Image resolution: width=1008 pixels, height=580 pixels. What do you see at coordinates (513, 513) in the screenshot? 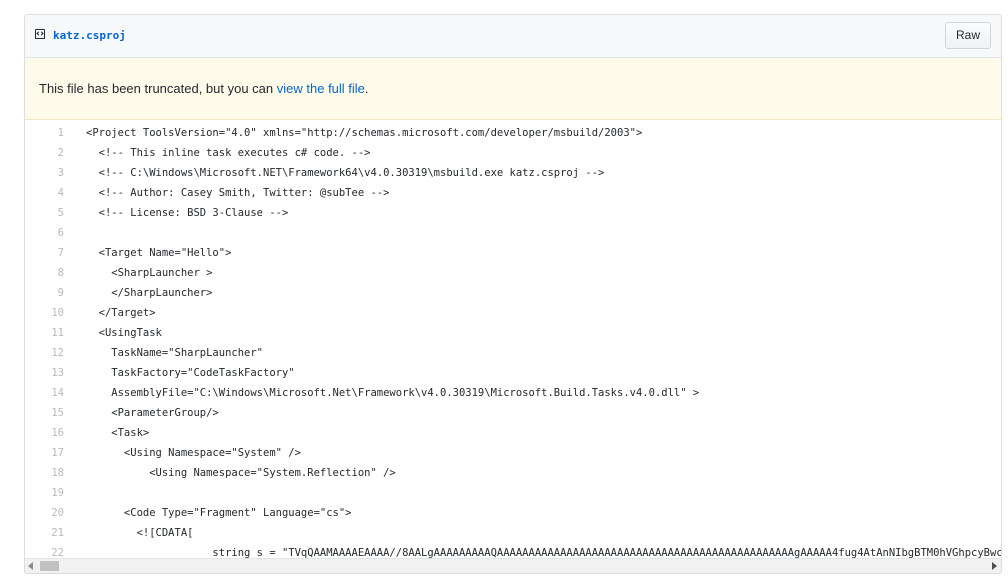
I see `code-line: 20 <Code Type="Fragment" Language="cs">` at bounding box center [513, 513].